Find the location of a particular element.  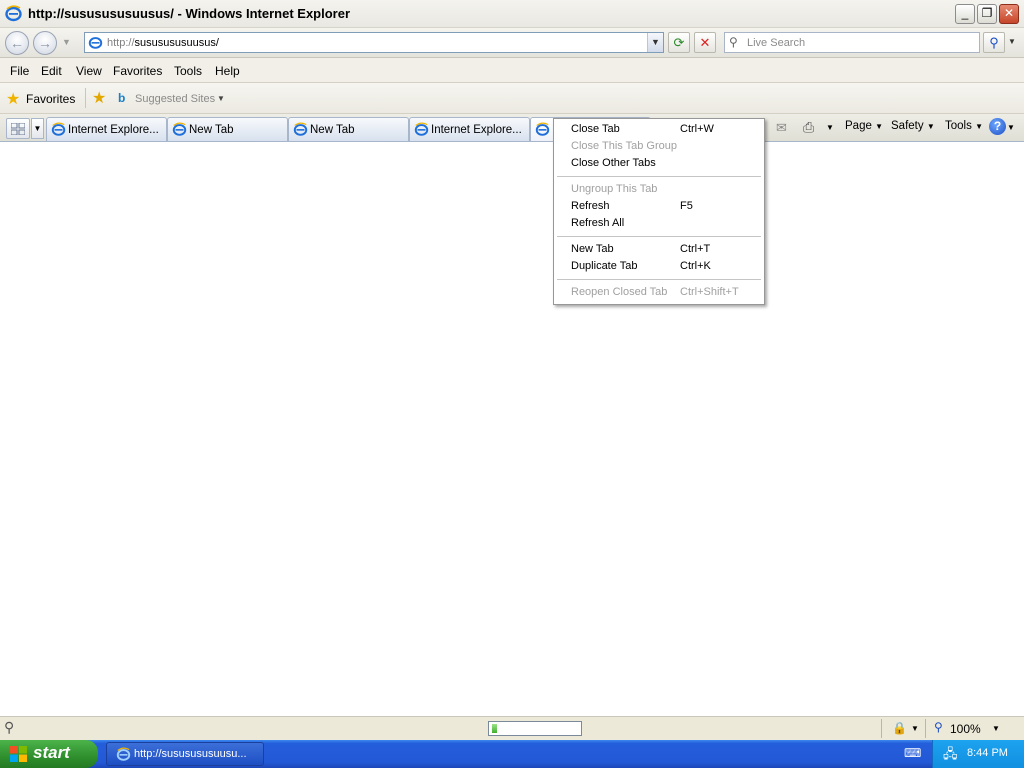

favbar-divider is located at coordinates (85, 98).